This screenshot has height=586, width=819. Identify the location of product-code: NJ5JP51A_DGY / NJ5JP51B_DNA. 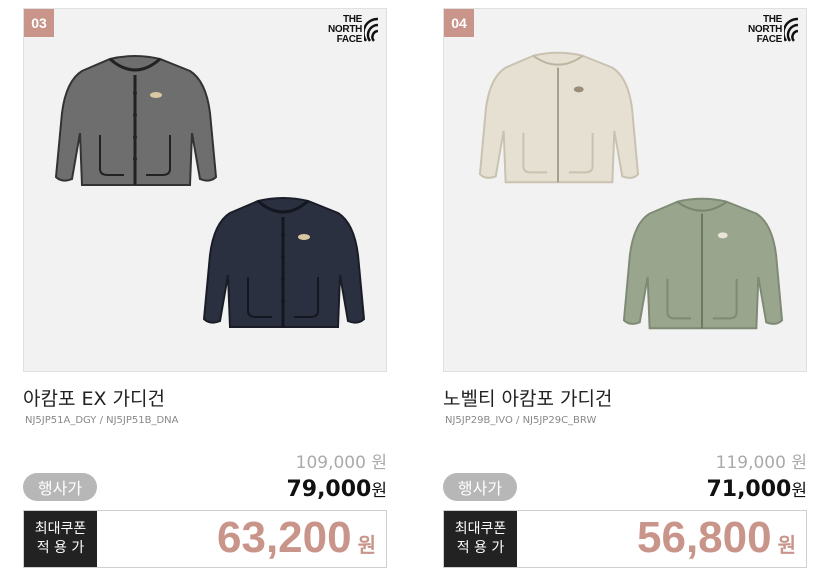
(102, 420).